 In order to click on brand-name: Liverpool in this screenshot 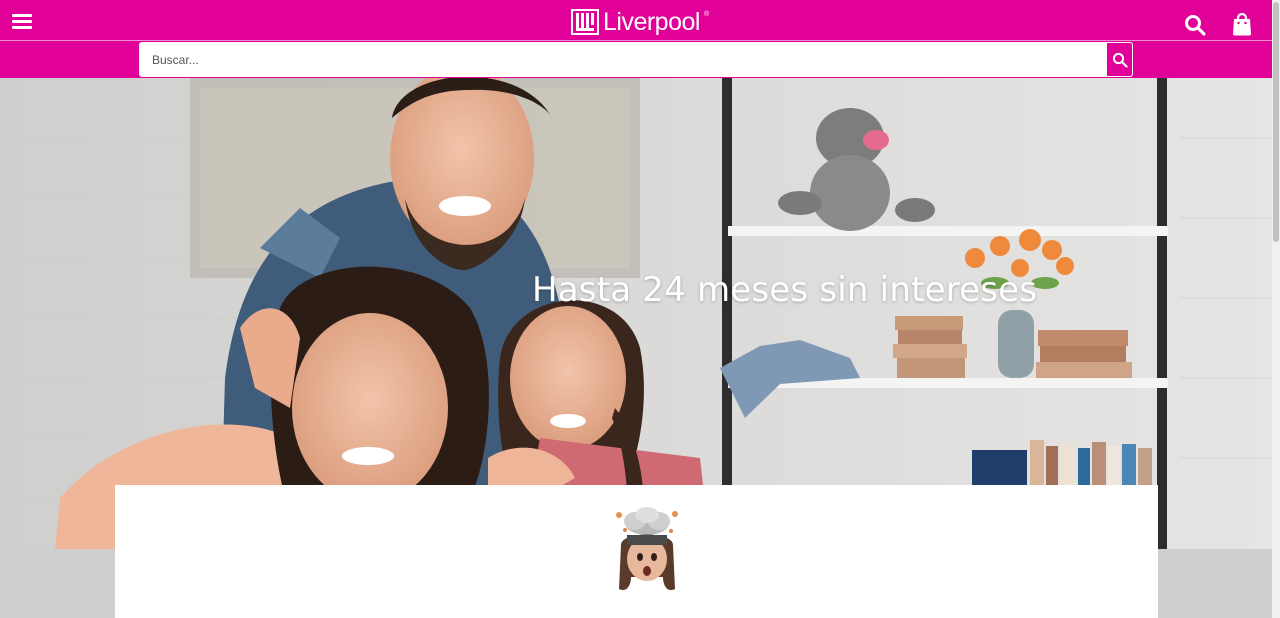, I will do `click(651, 22)`.